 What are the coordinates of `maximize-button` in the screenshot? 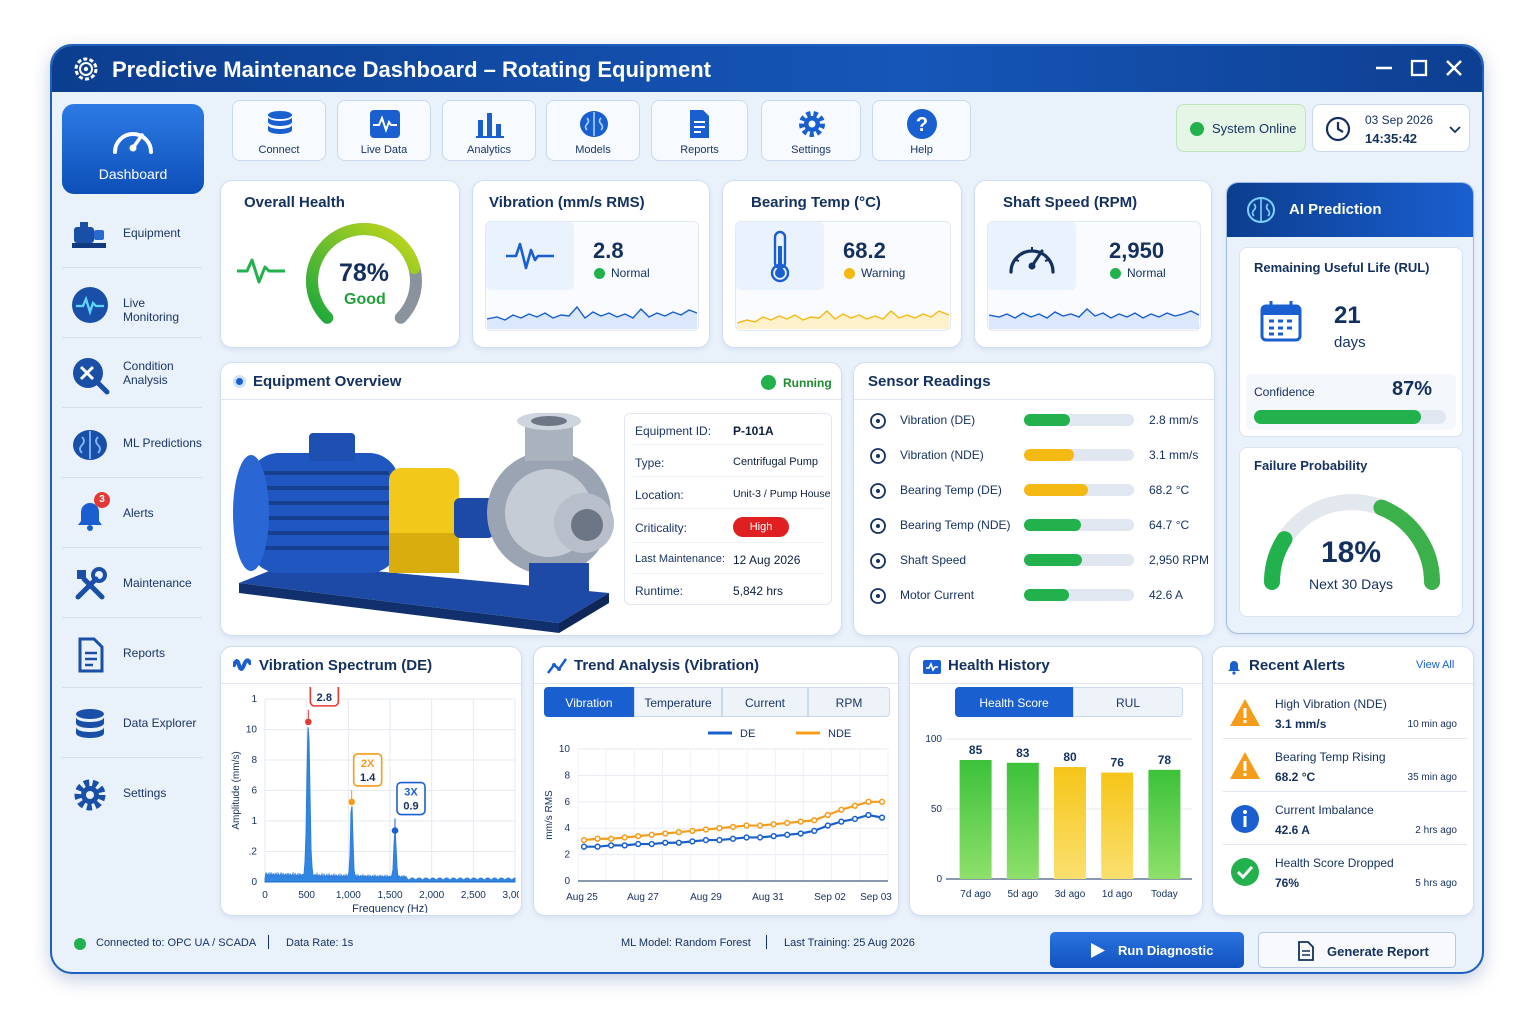 It's located at (1419, 68).